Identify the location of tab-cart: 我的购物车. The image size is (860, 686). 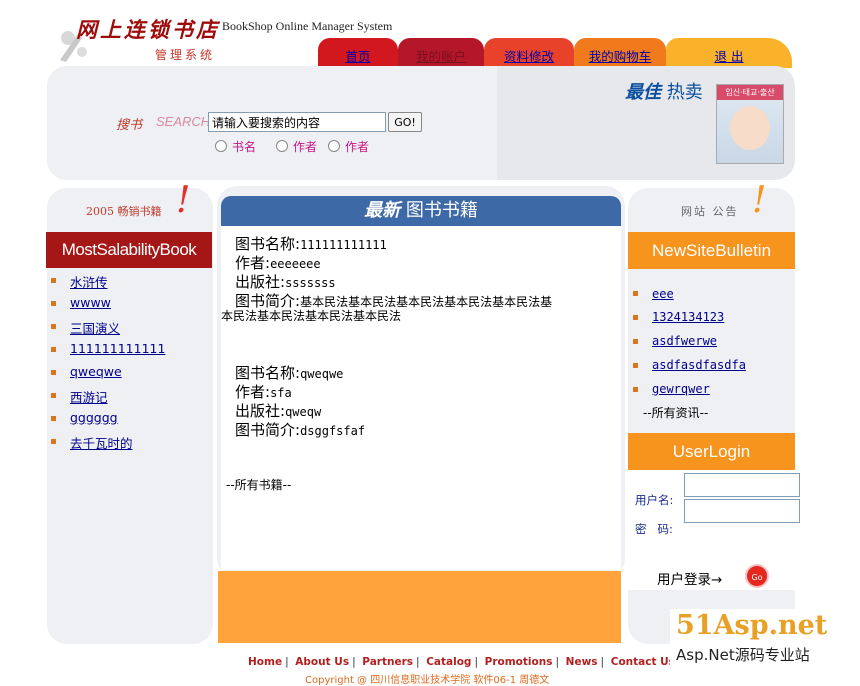
(620, 53).